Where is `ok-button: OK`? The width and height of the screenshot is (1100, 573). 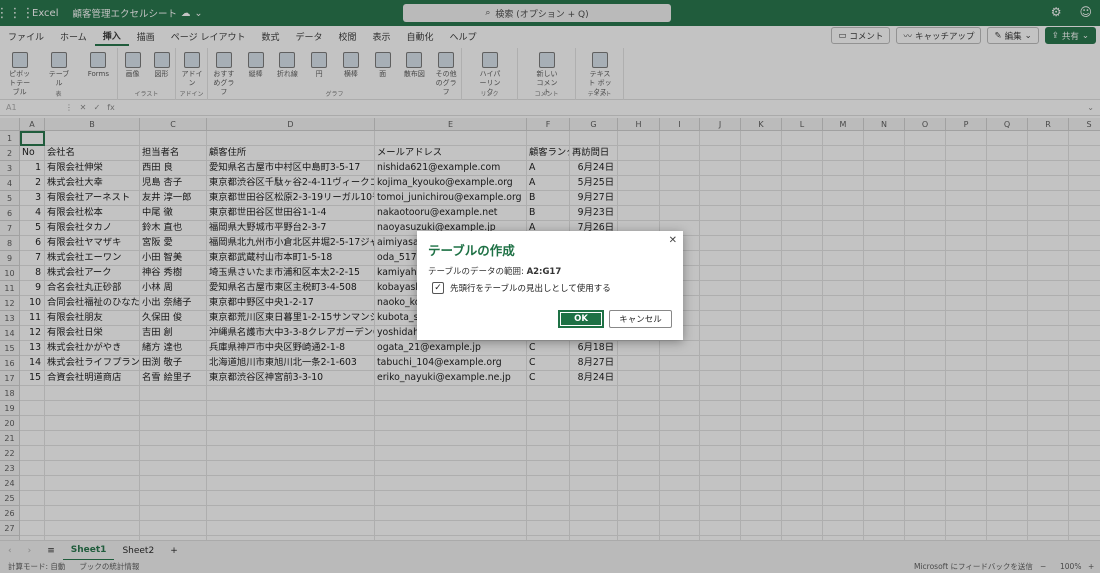 ok-button: OK is located at coordinates (581, 319).